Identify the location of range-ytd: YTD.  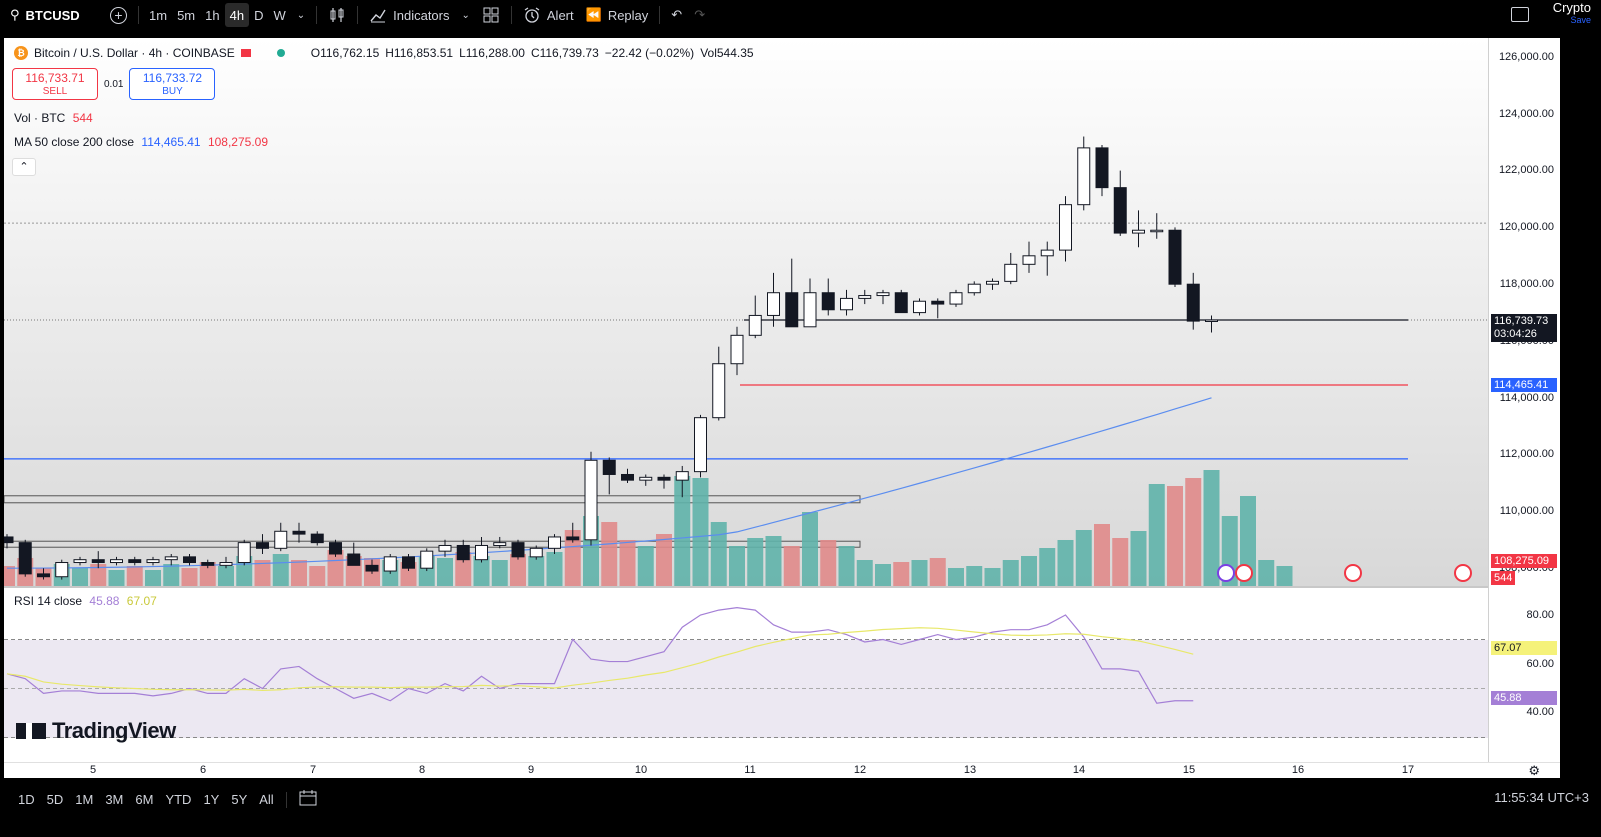
(178, 799).